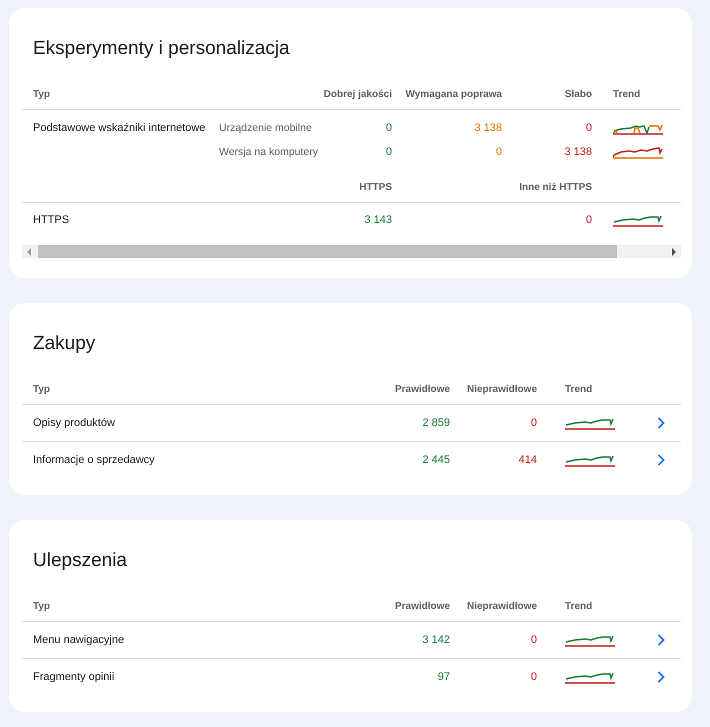  Describe the element at coordinates (161, 423) in the screenshot. I see `table-cell: Opisy produktów` at that location.